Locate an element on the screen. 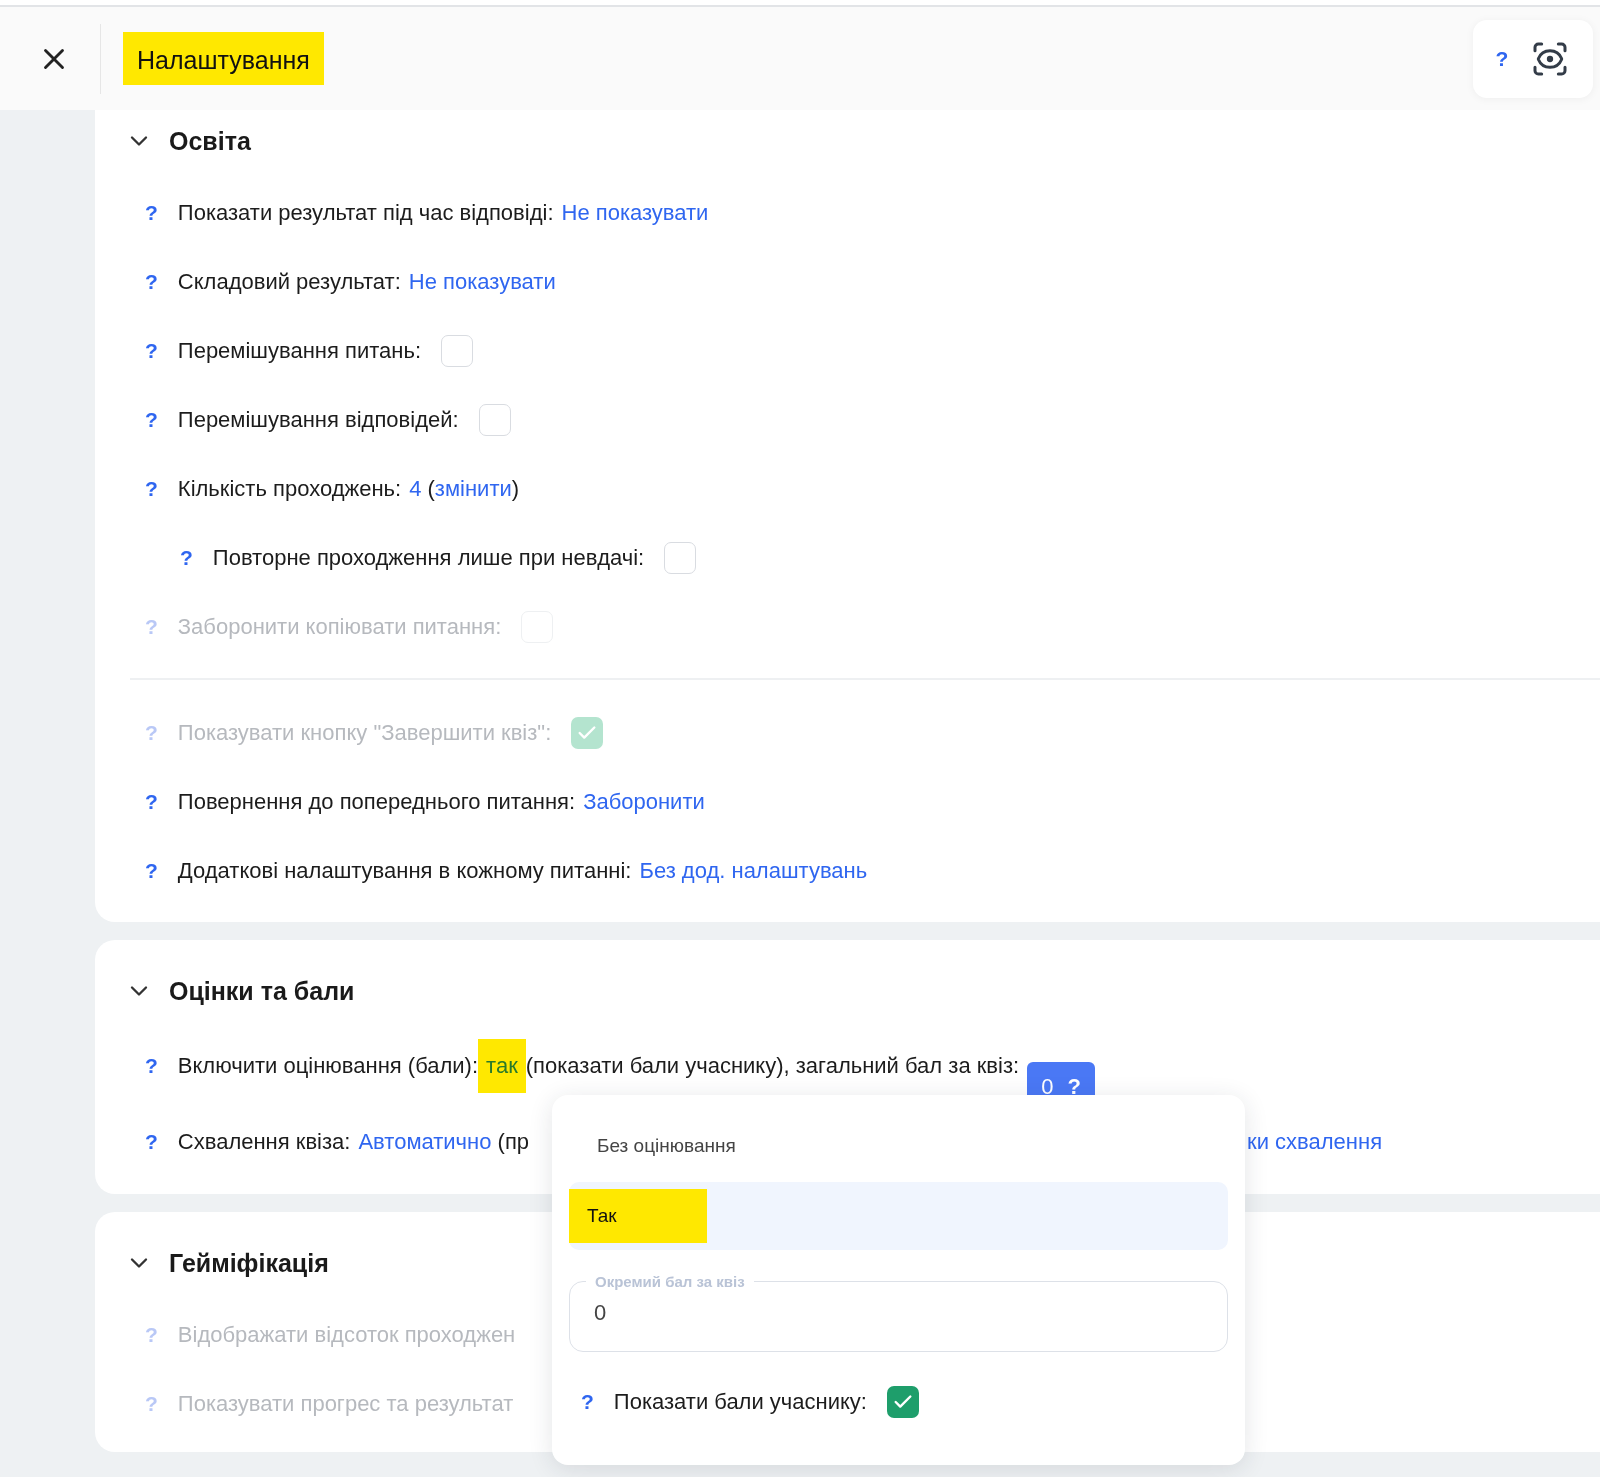  value-link: ки схвалення is located at coordinates (1315, 1142).